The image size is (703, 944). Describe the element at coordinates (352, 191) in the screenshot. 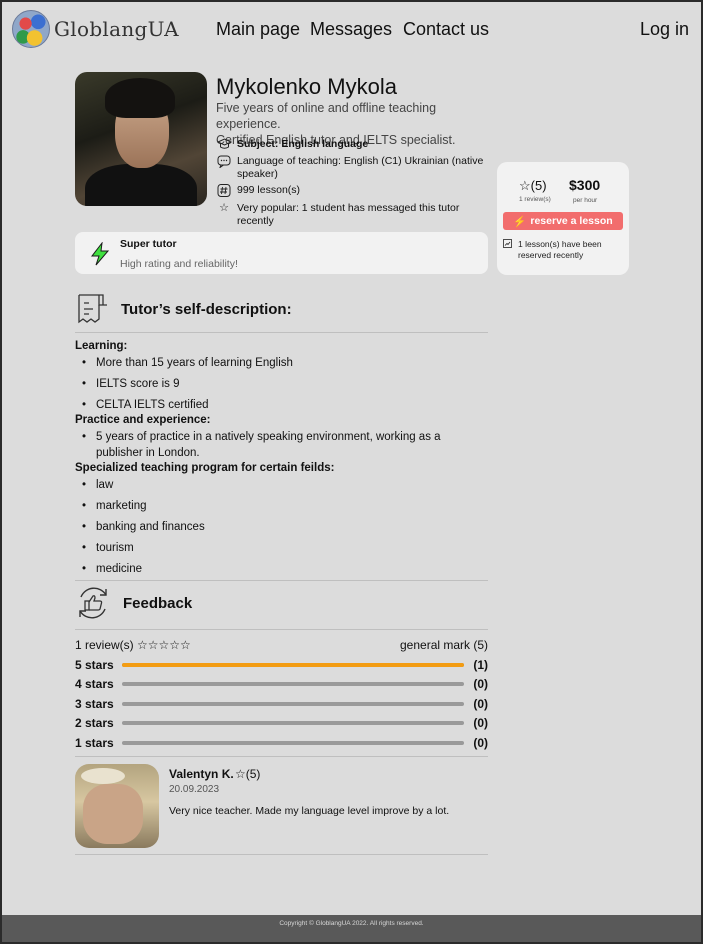

I see `lessons-row: 999 lesson(s)` at that location.